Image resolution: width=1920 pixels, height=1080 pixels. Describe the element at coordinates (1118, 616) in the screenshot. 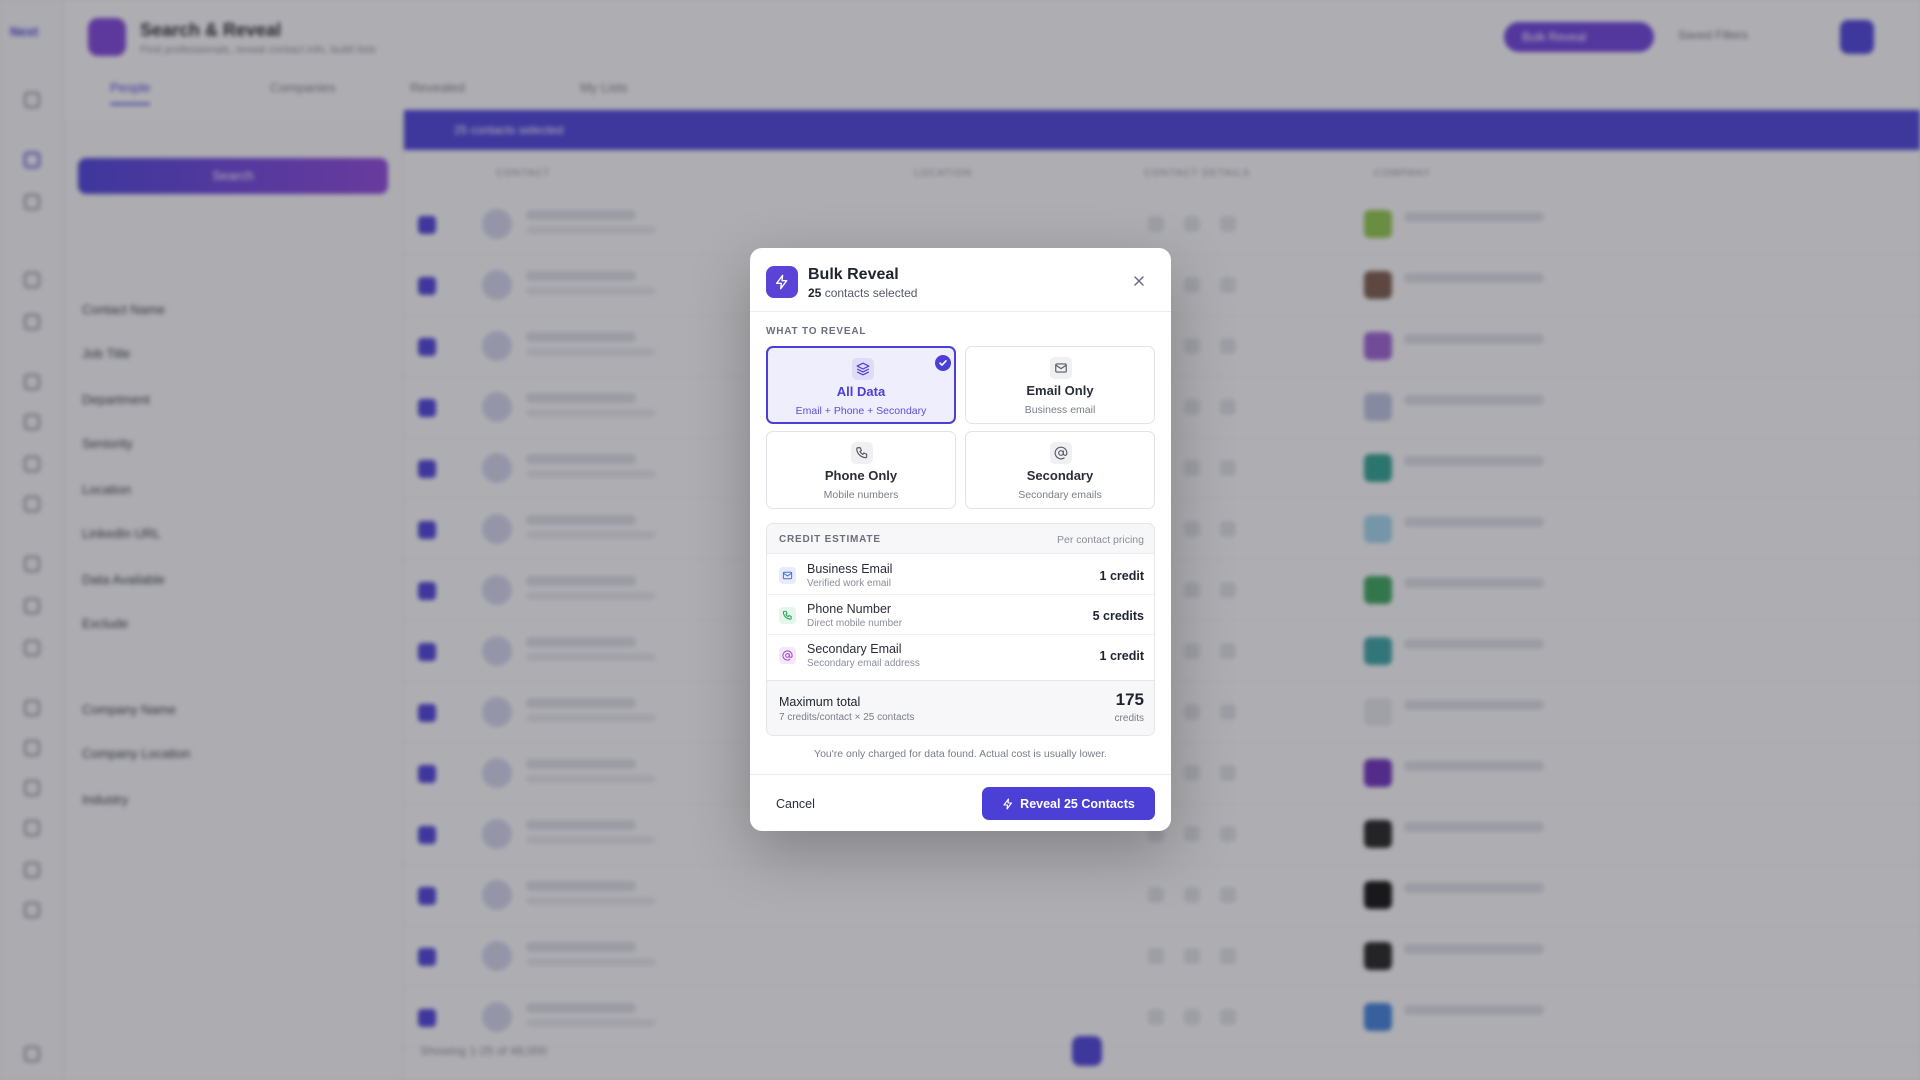

I see `row-value: 5 credits` at that location.